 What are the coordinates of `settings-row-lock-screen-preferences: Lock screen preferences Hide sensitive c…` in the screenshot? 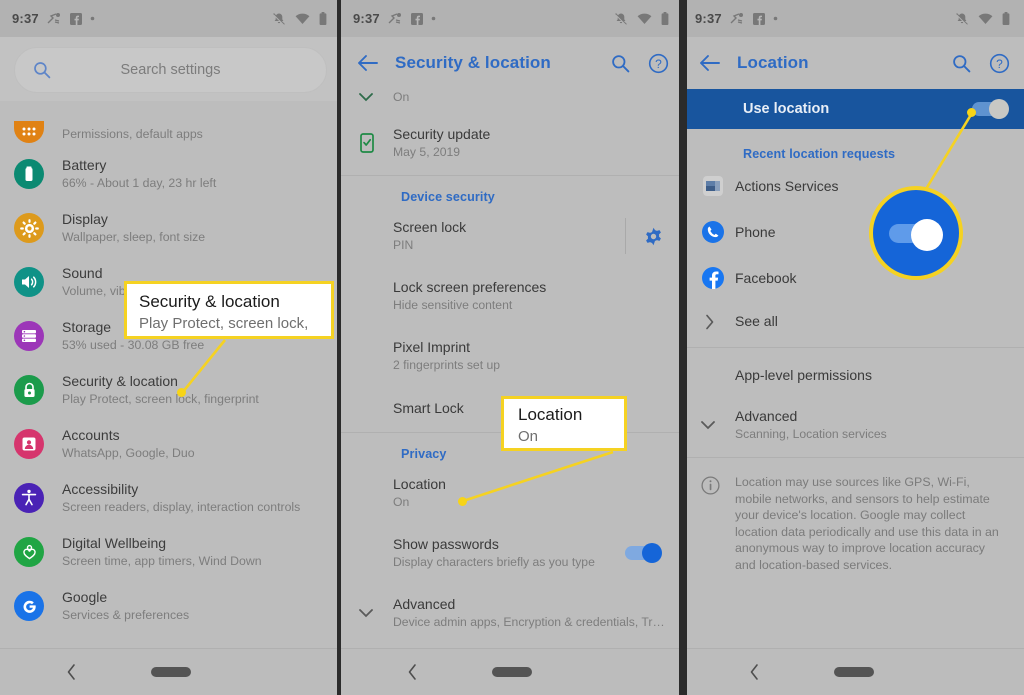 It's located at (512, 296).